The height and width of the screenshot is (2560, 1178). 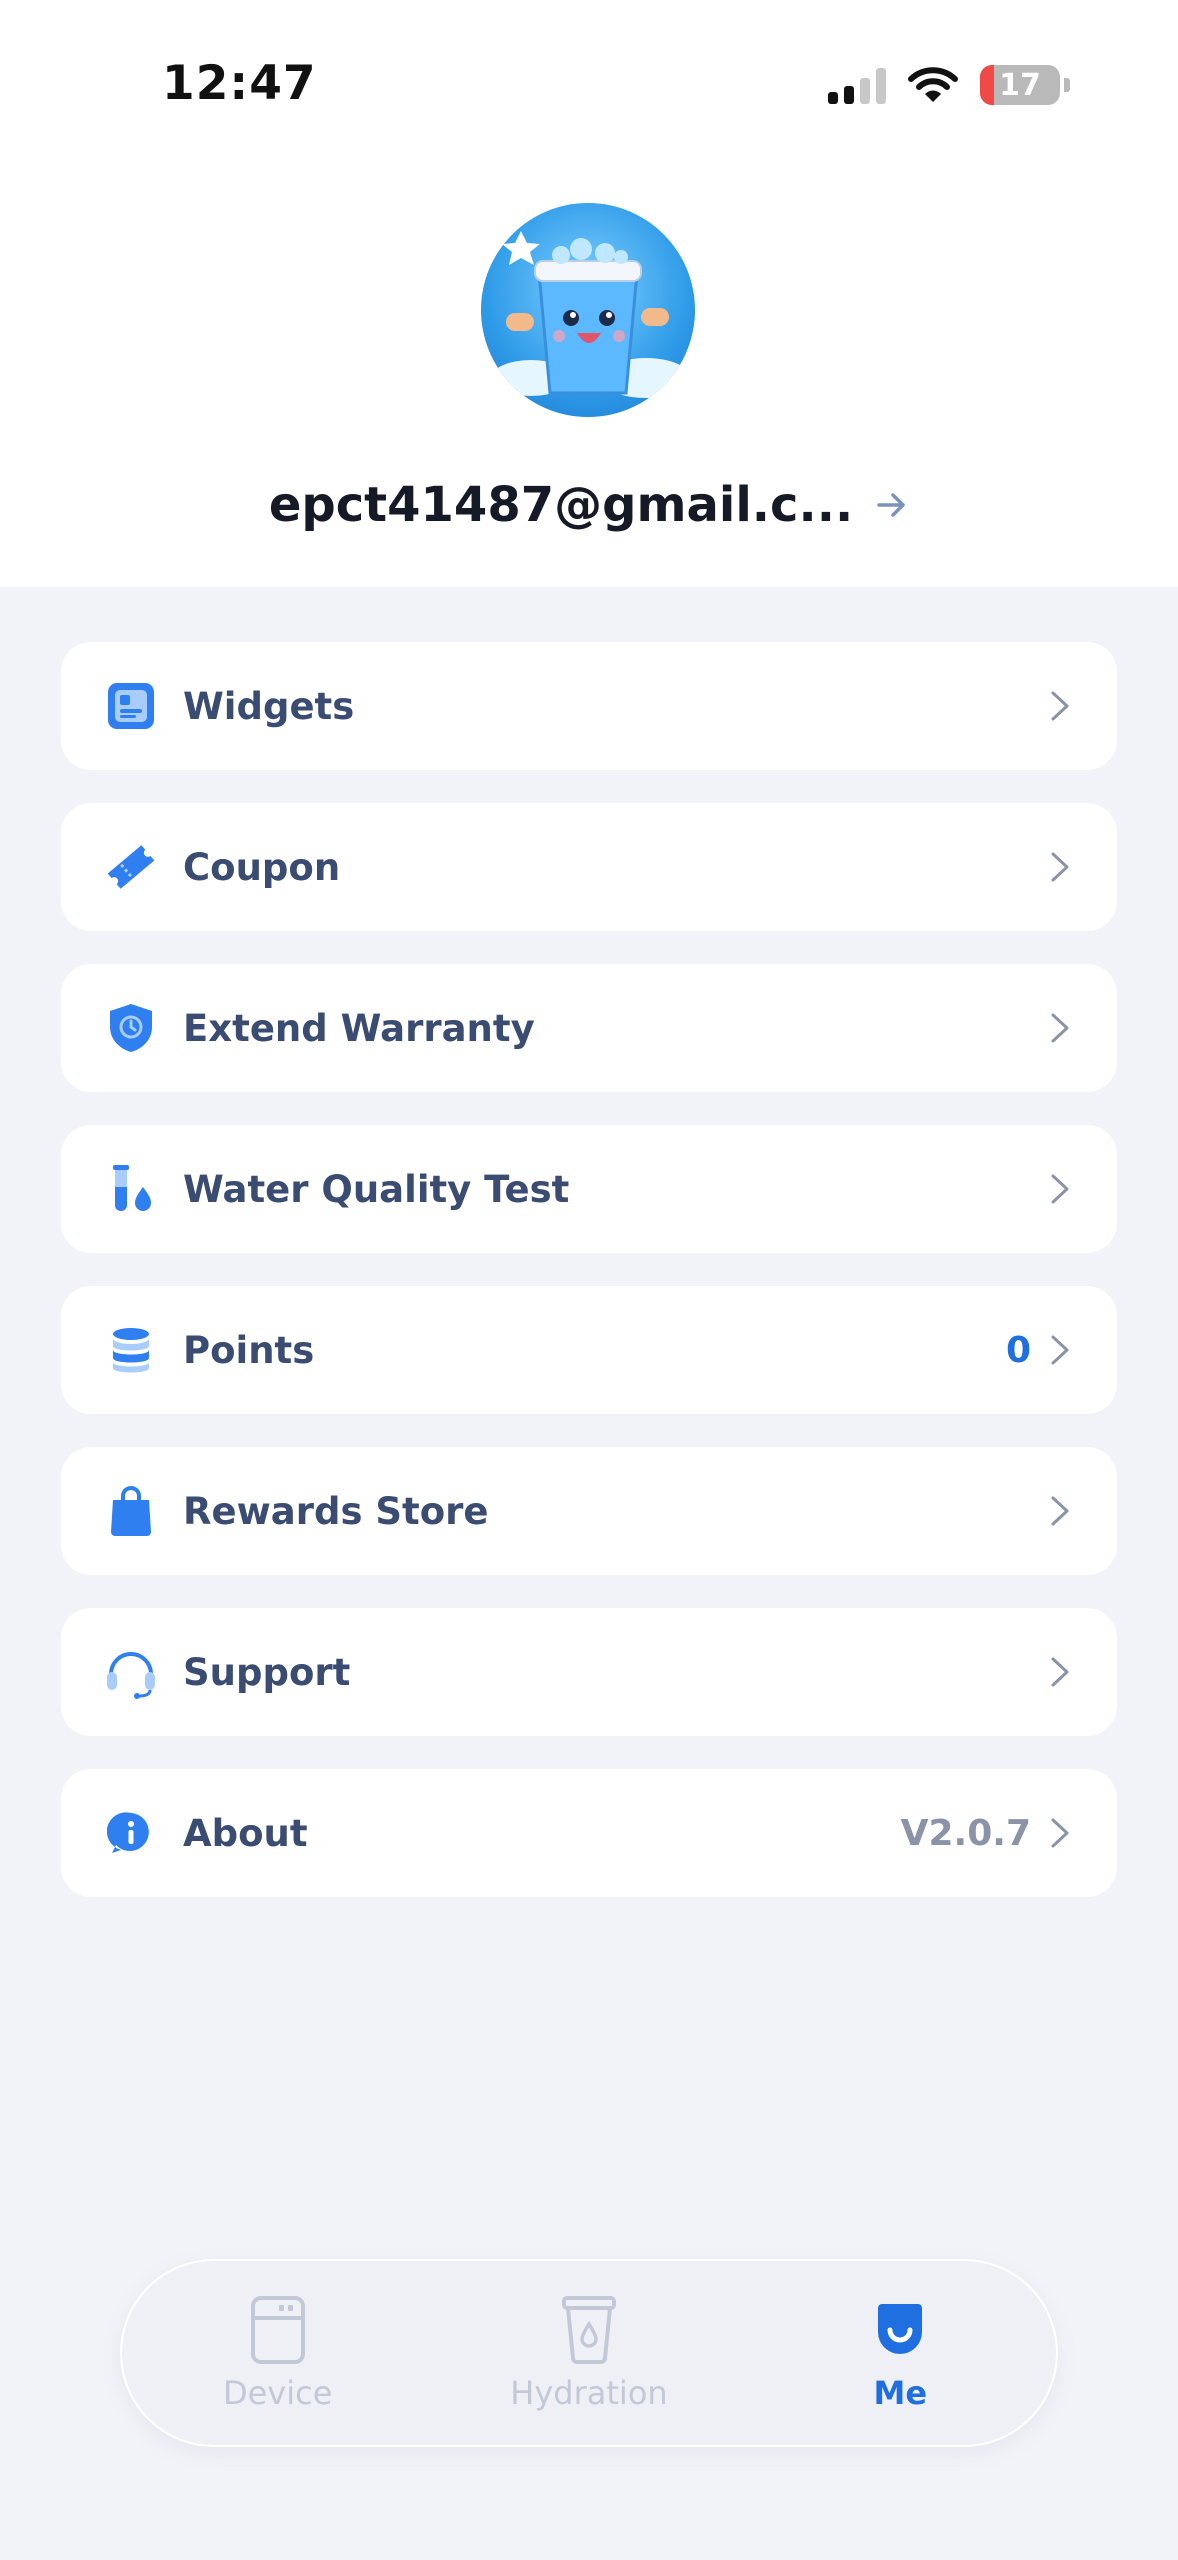 I want to click on me-icon, so click(x=900, y=2329).